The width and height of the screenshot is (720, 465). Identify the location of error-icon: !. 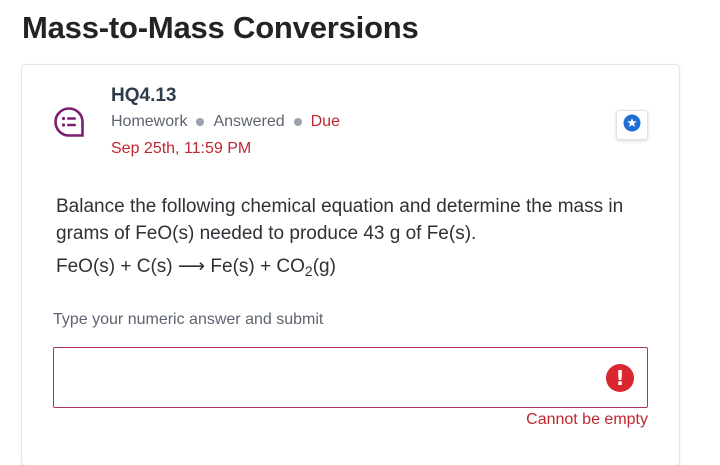
(620, 378).